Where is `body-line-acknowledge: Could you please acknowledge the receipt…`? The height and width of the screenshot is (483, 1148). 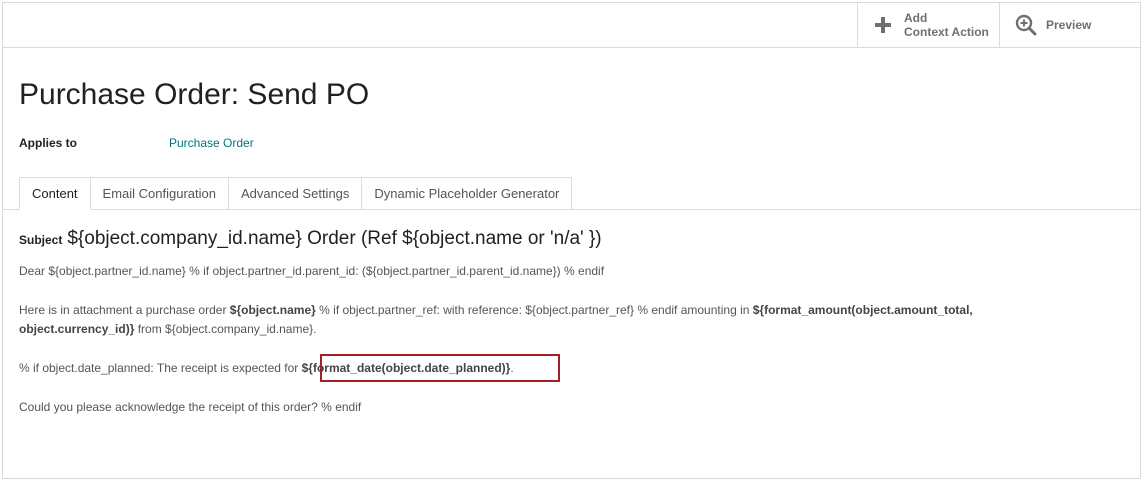 body-line-acknowledge: Could you please acknowledge the receipt… is located at coordinates (190, 407).